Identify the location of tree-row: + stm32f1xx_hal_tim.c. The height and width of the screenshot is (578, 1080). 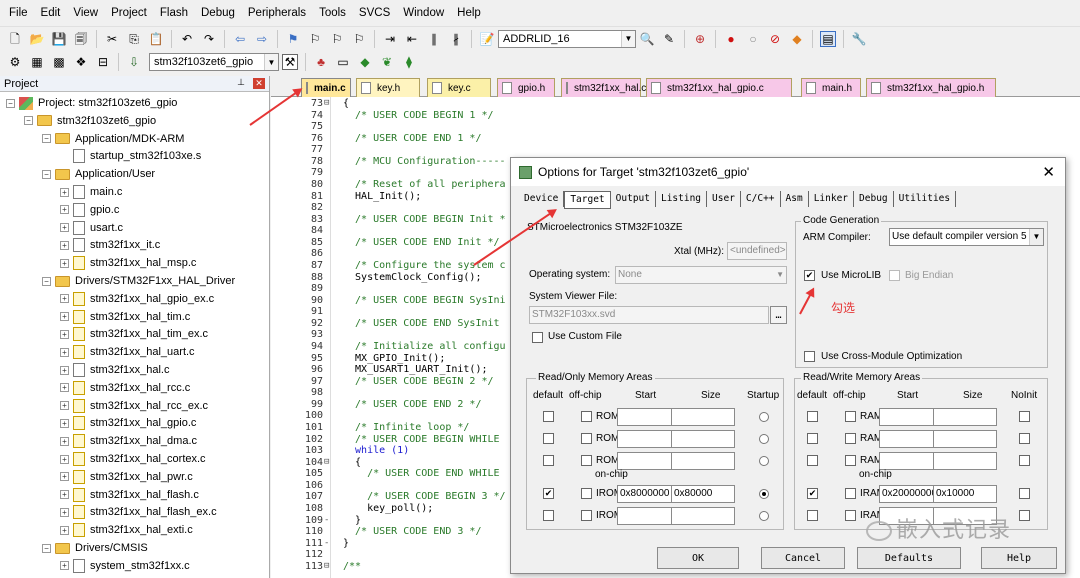
(125, 317).